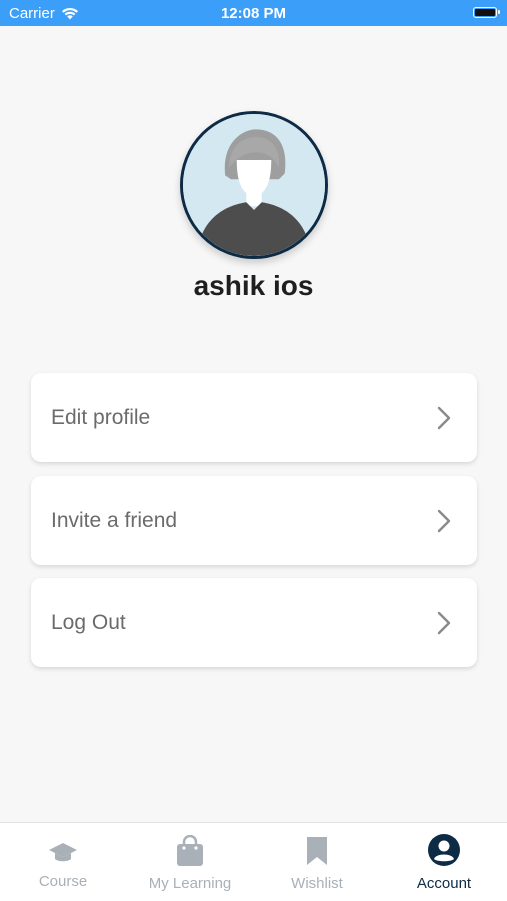 The height and width of the screenshot is (901, 507). I want to click on invite-friend-button: Invite a friend, so click(254, 520).